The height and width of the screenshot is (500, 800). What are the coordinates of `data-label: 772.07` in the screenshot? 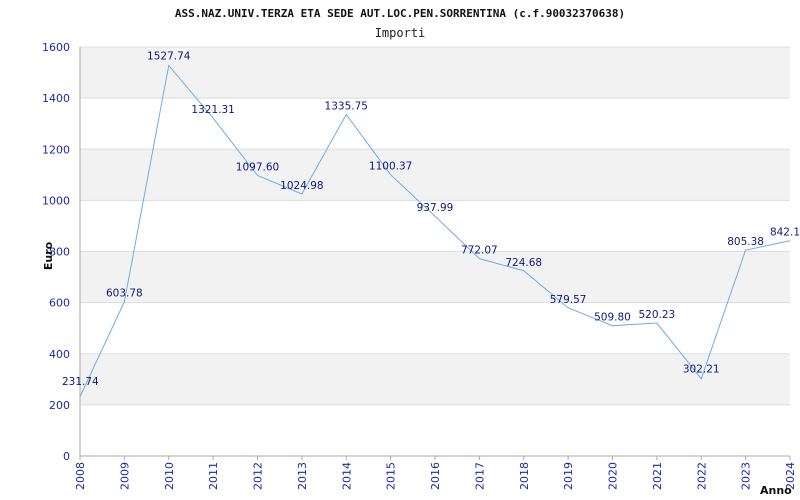 It's located at (479, 251).